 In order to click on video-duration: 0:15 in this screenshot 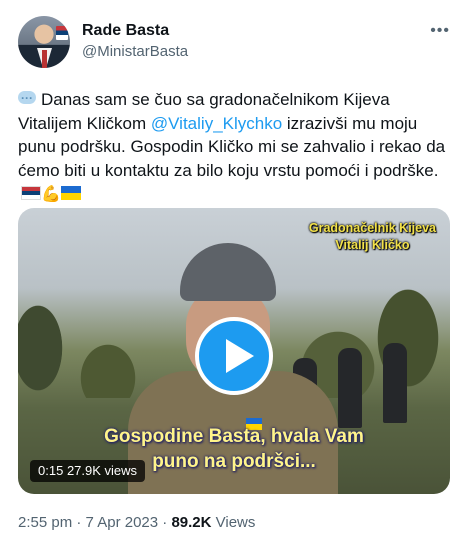, I will do `click(51, 470)`.